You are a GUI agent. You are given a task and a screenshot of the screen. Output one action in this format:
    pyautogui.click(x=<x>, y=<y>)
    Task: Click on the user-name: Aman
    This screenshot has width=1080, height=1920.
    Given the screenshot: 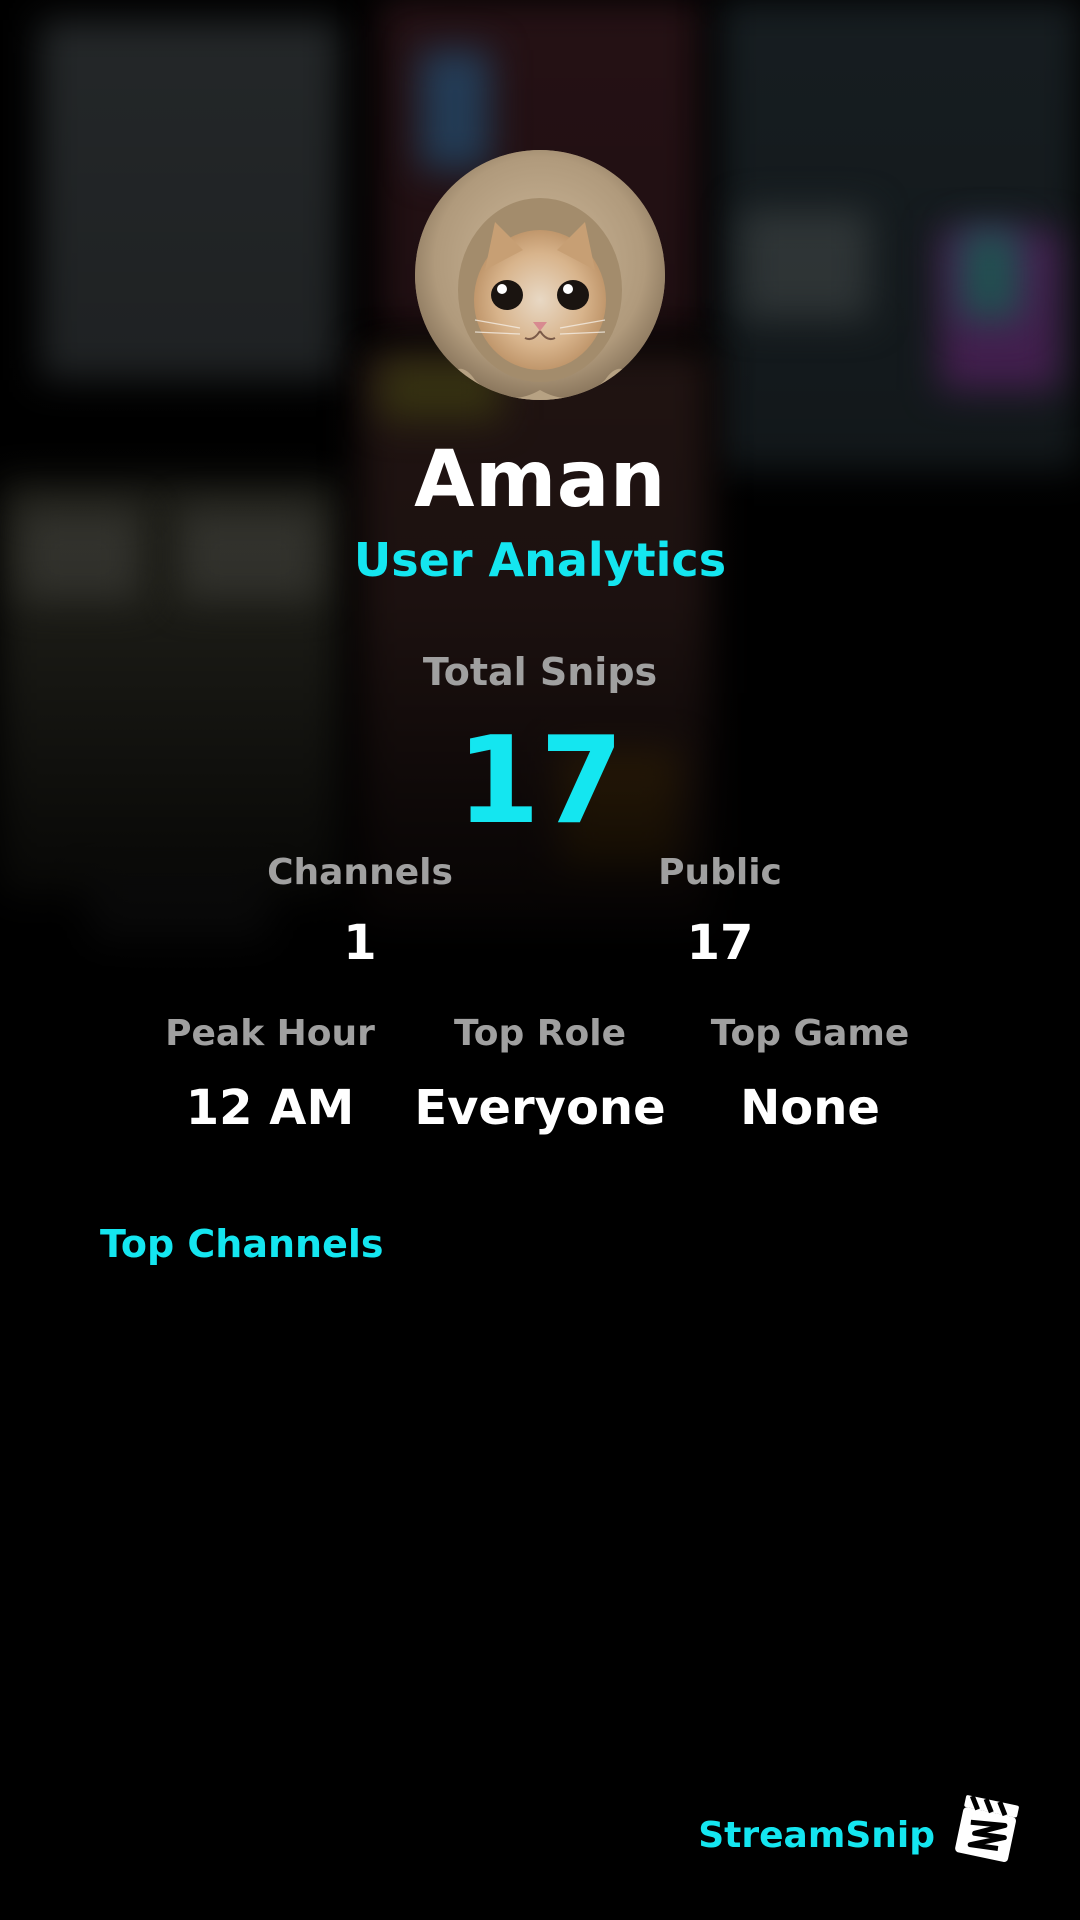 What is the action you would take?
    pyautogui.click(x=540, y=480)
    